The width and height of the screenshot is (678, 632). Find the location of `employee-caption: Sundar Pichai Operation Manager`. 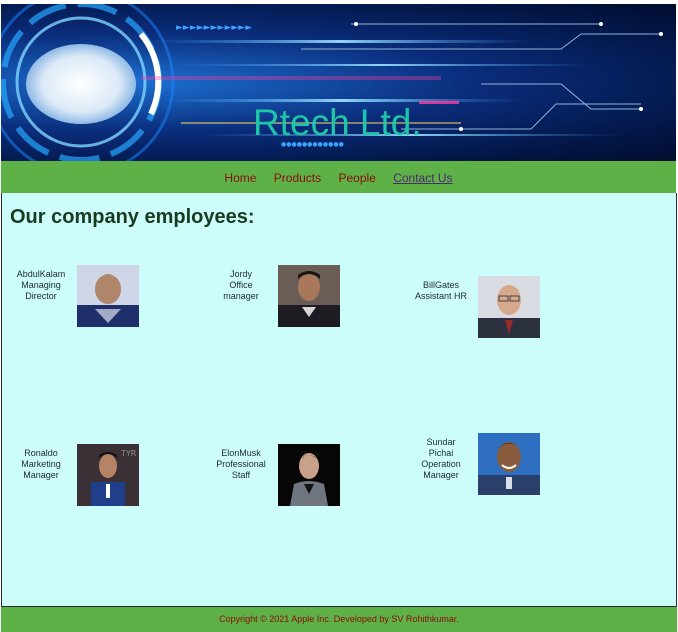

employee-caption: Sundar Pichai Operation Manager is located at coordinates (441, 458).